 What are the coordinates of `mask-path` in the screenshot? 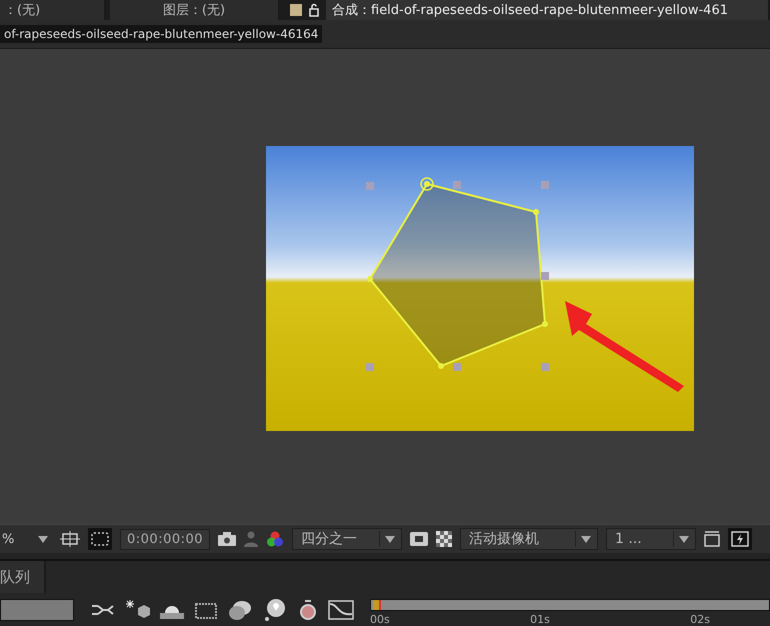 It's located at (457, 273).